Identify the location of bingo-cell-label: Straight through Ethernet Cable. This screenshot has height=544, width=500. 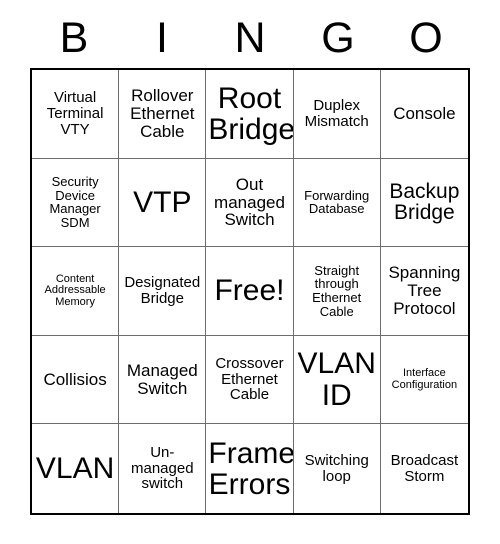
(337, 290).